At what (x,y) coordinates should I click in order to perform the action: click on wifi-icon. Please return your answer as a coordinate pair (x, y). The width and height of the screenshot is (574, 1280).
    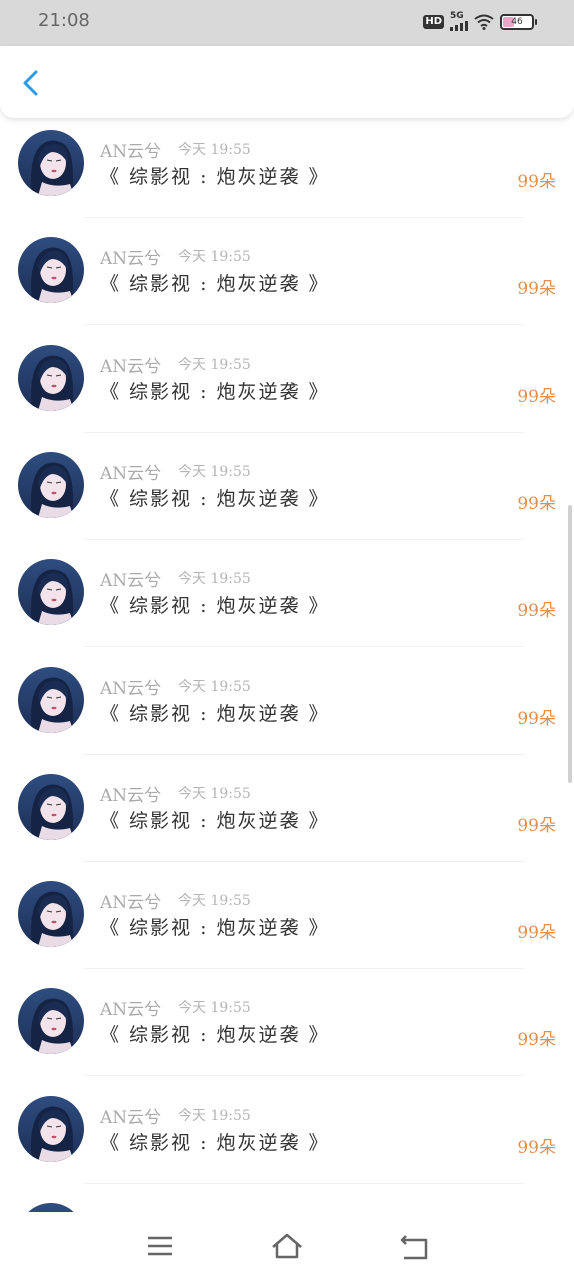
    Looking at the image, I should click on (484, 22).